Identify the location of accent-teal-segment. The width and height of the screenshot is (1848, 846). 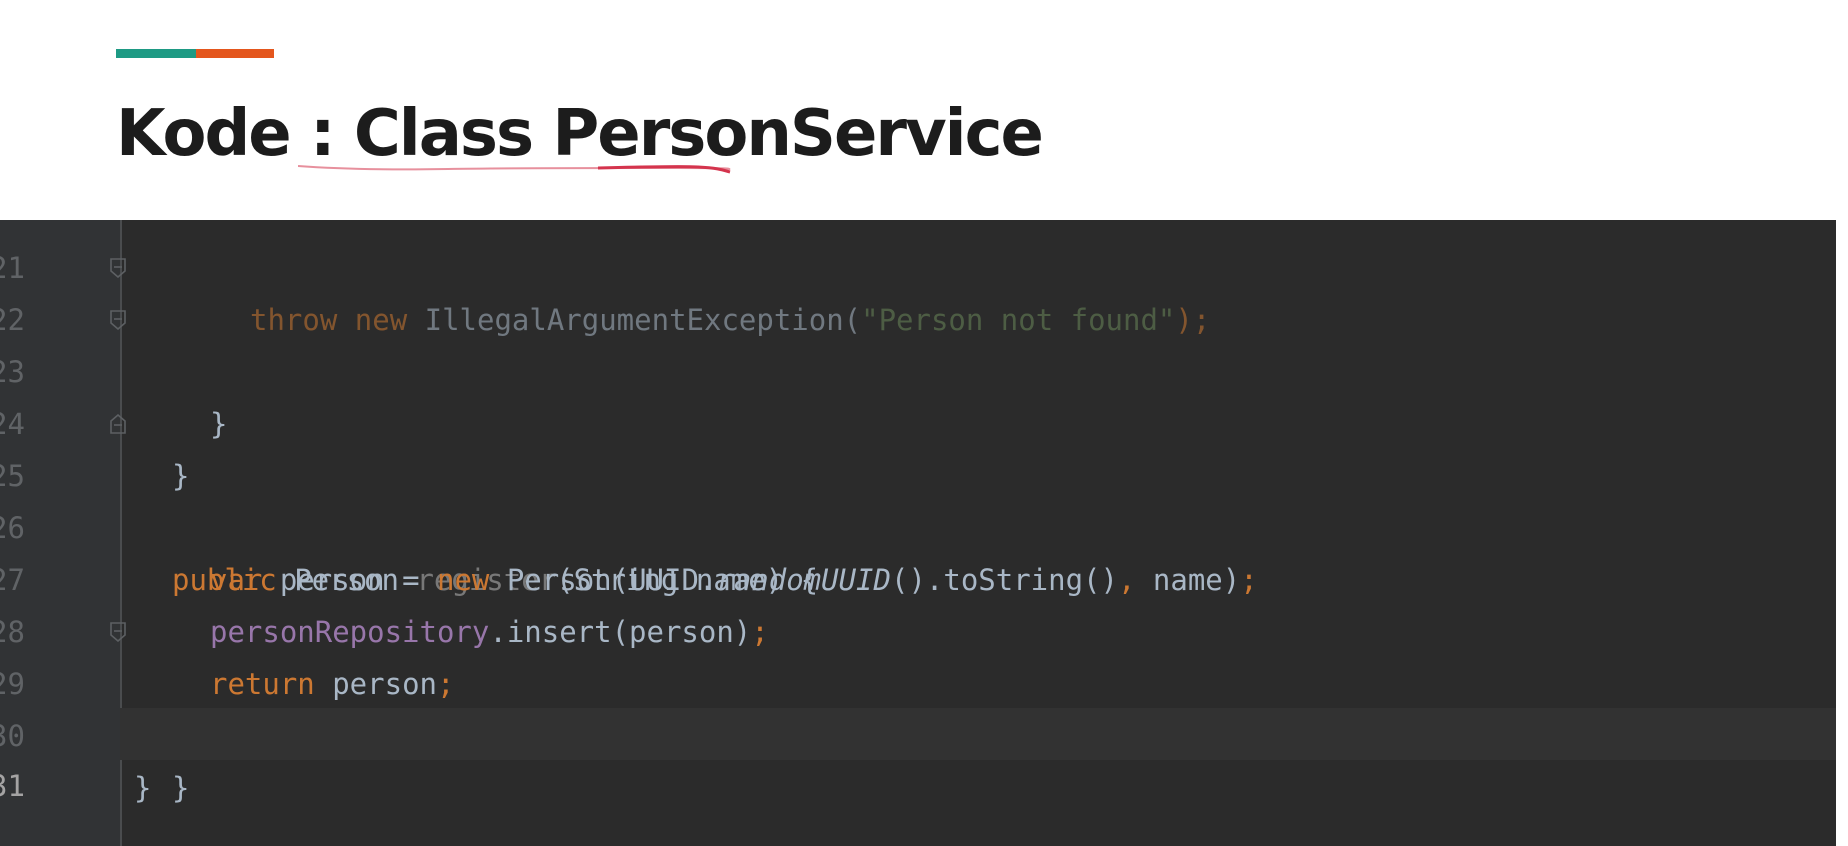
(156, 53).